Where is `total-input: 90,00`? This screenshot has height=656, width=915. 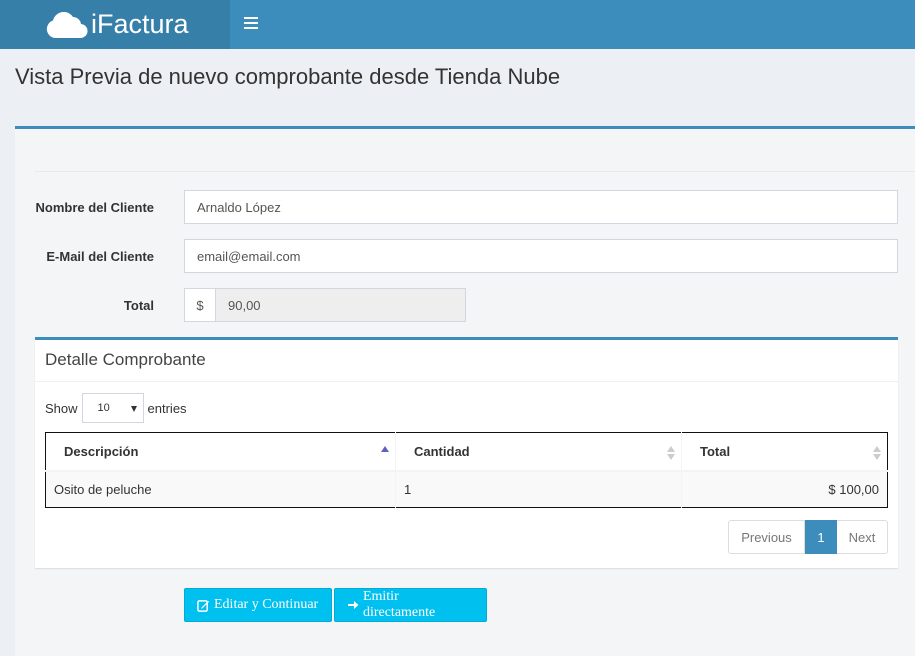 total-input: 90,00 is located at coordinates (341, 305).